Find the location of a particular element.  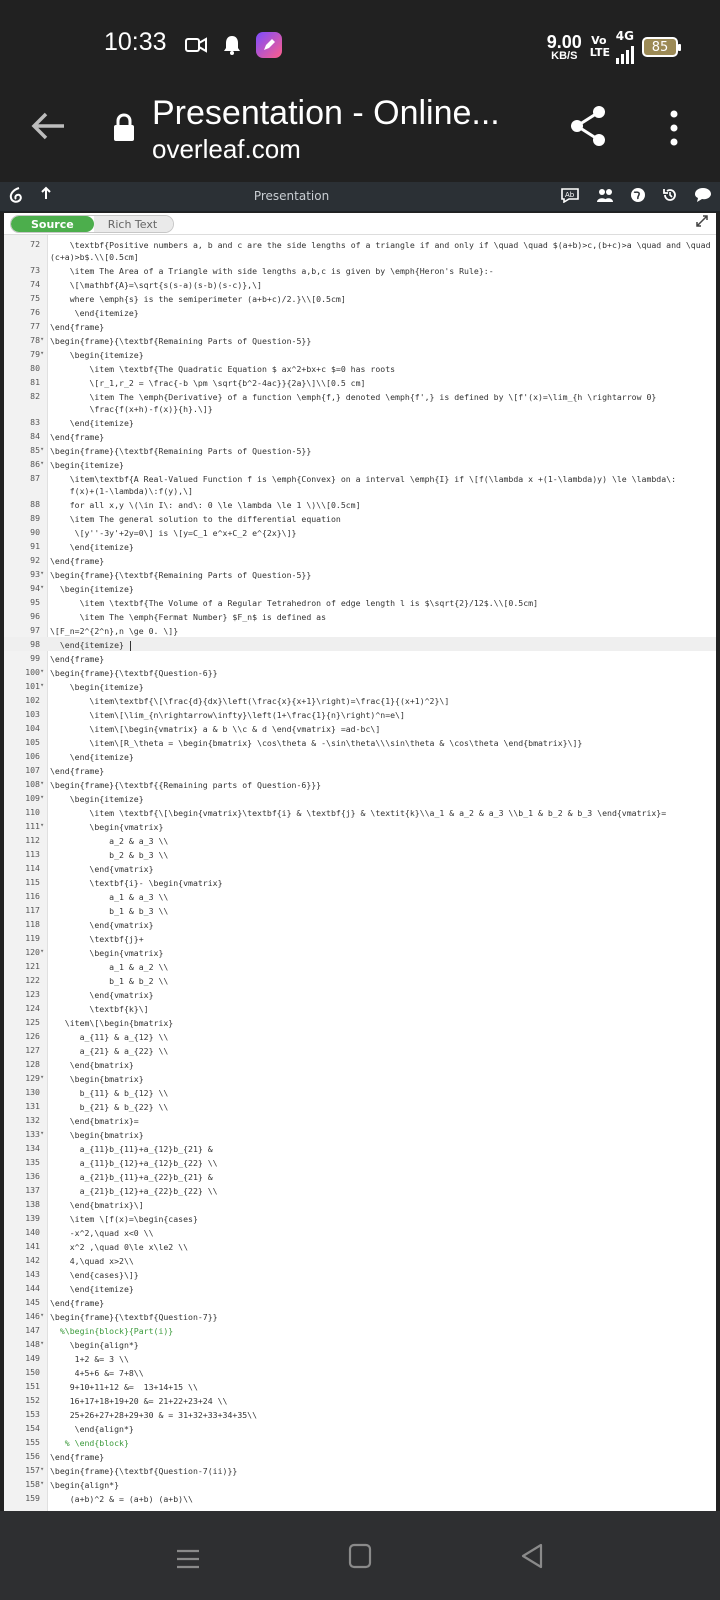

code-line: 94 ▾ \begin{itemize} is located at coordinates (360, 588).